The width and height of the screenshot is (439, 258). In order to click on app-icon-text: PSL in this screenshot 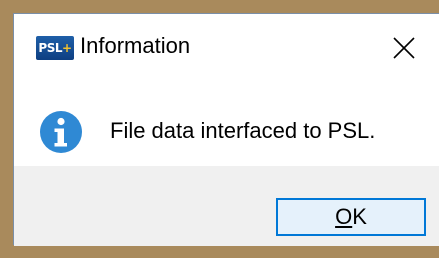, I will do `click(50, 48)`.